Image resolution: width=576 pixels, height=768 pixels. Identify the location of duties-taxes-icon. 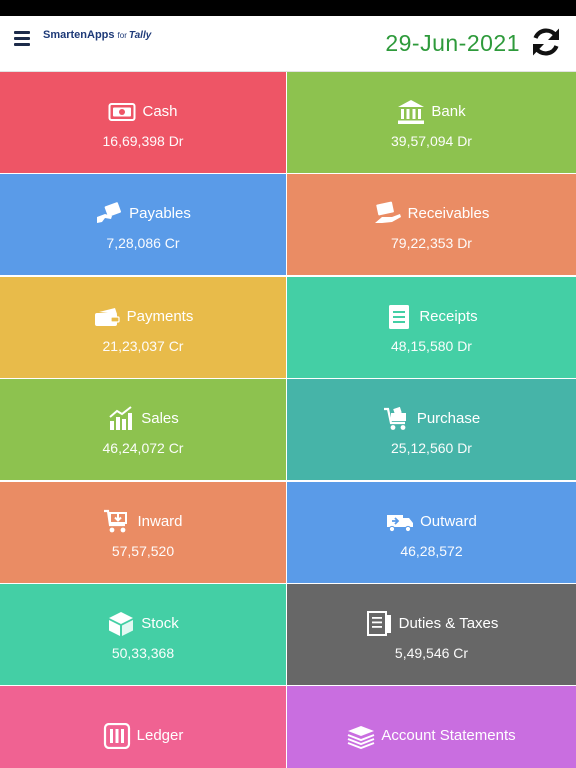
(379, 624).